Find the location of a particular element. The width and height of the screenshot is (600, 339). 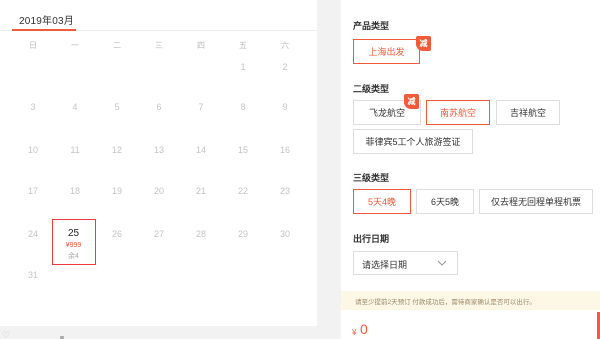

calendar-day: 28 is located at coordinates (200, 234).